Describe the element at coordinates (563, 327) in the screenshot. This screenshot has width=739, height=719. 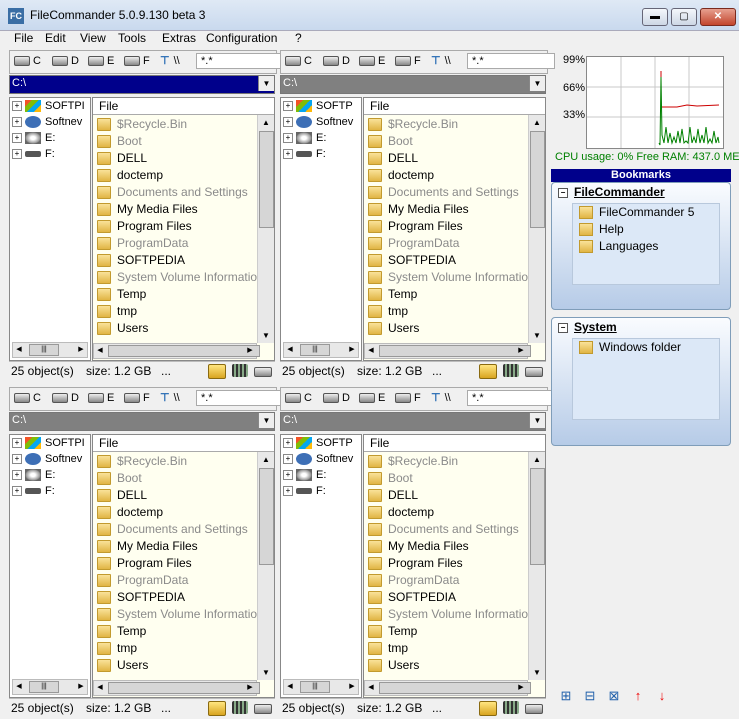
I see `collapse-icon: −` at that location.